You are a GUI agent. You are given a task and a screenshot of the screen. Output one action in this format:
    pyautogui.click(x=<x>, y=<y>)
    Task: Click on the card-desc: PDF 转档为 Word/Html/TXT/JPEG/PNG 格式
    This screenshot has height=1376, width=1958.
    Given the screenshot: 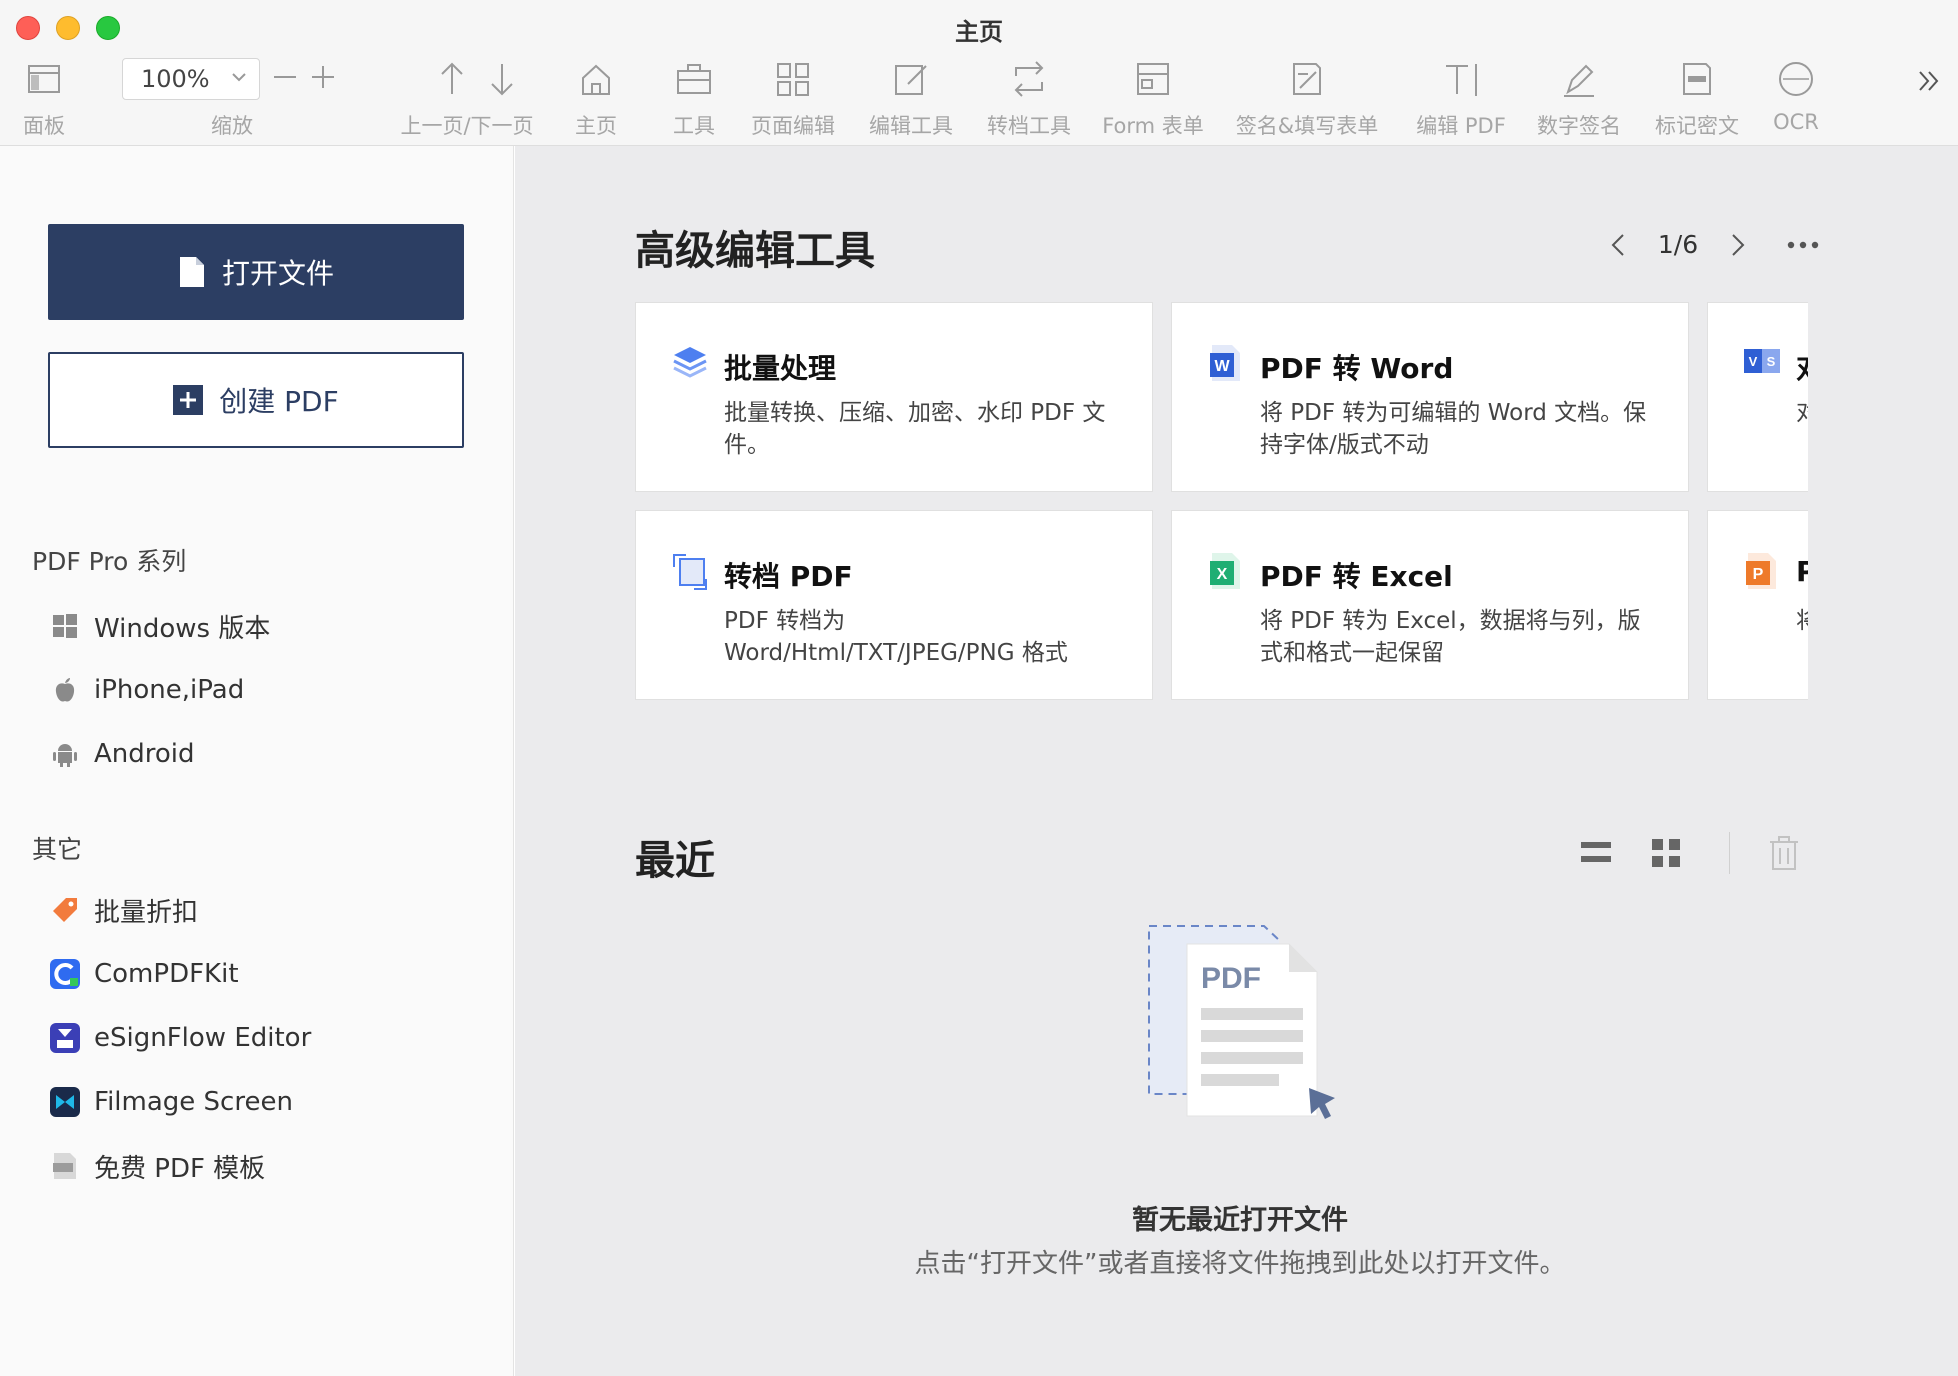 What is the action you would take?
    pyautogui.click(x=896, y=637)
    